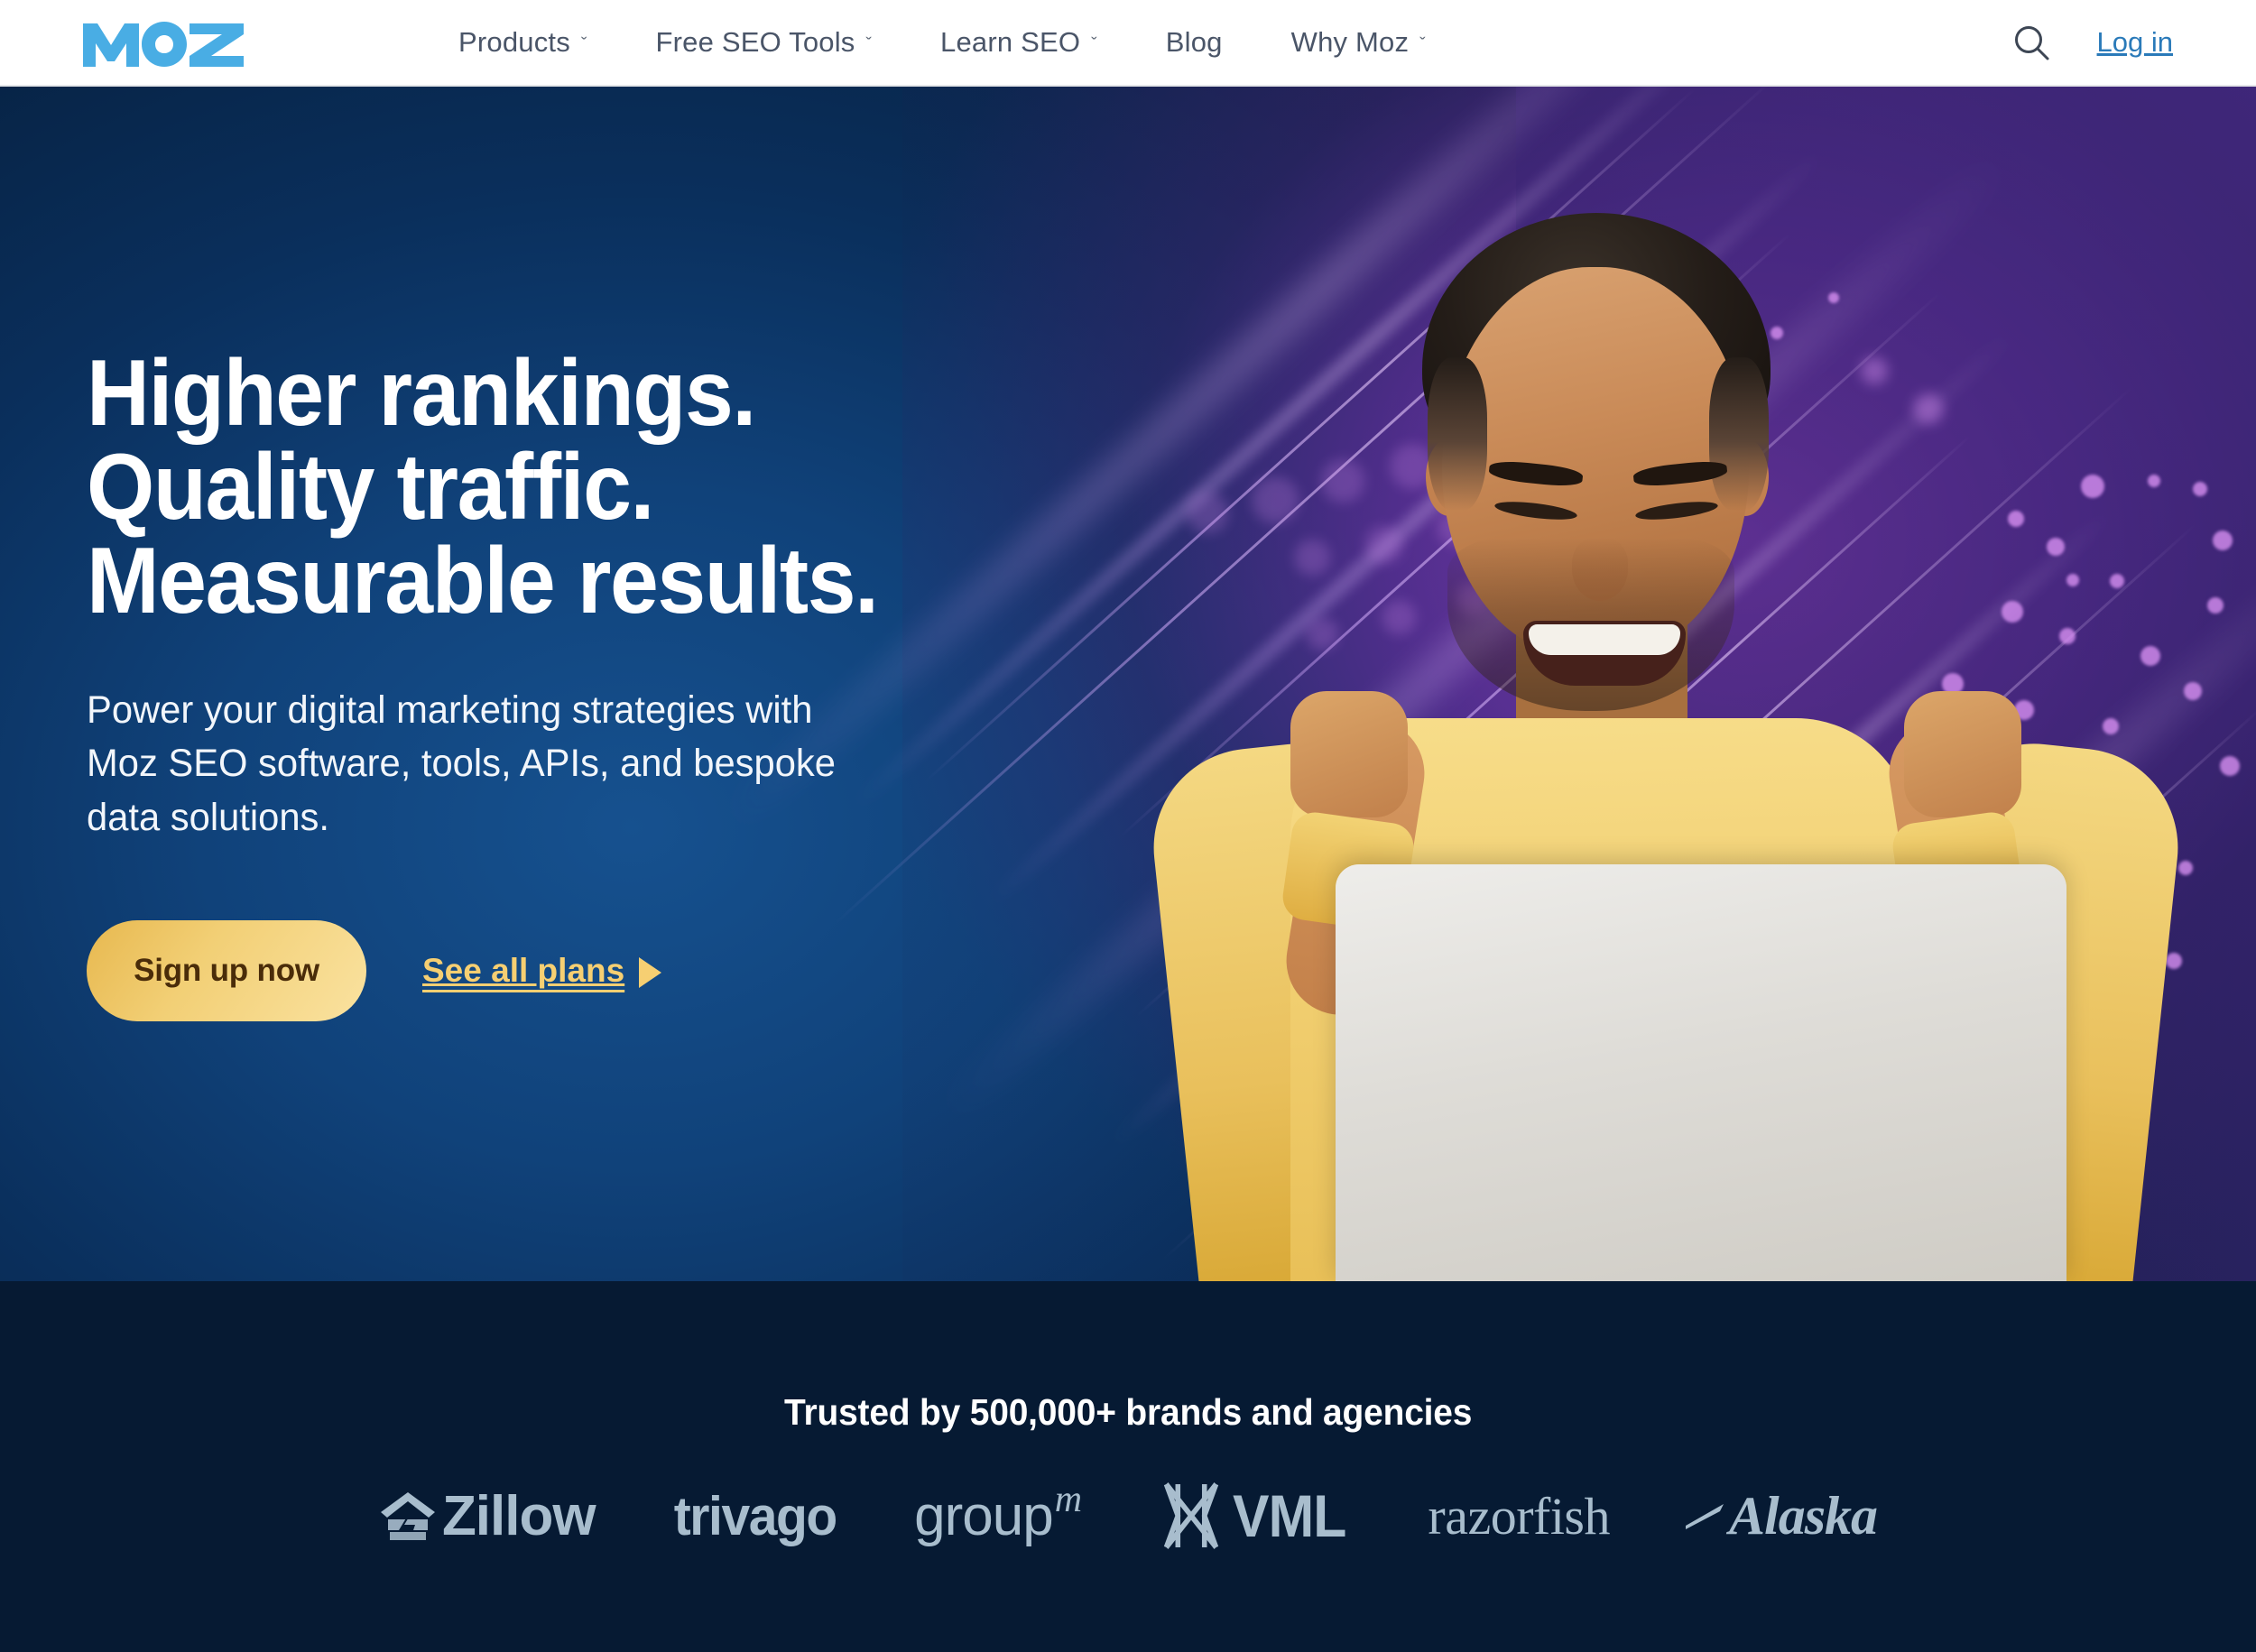 This screenshot has width=2256, height=1652. What do you see at coordinates (1068, 1499) in the screenshot?
I see `brand-label-groupm-superscript: m` at bounding box center [1068, 1499].